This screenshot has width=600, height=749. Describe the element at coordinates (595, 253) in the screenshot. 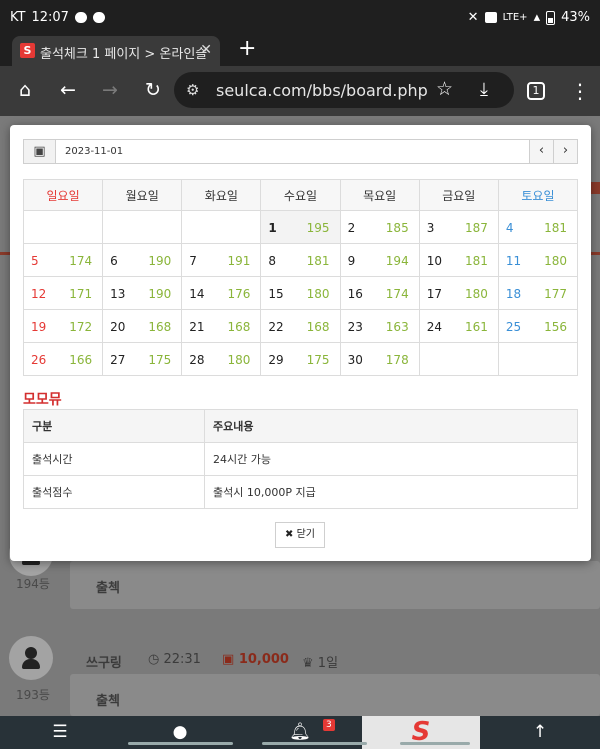

I see `page-accent` at that location.